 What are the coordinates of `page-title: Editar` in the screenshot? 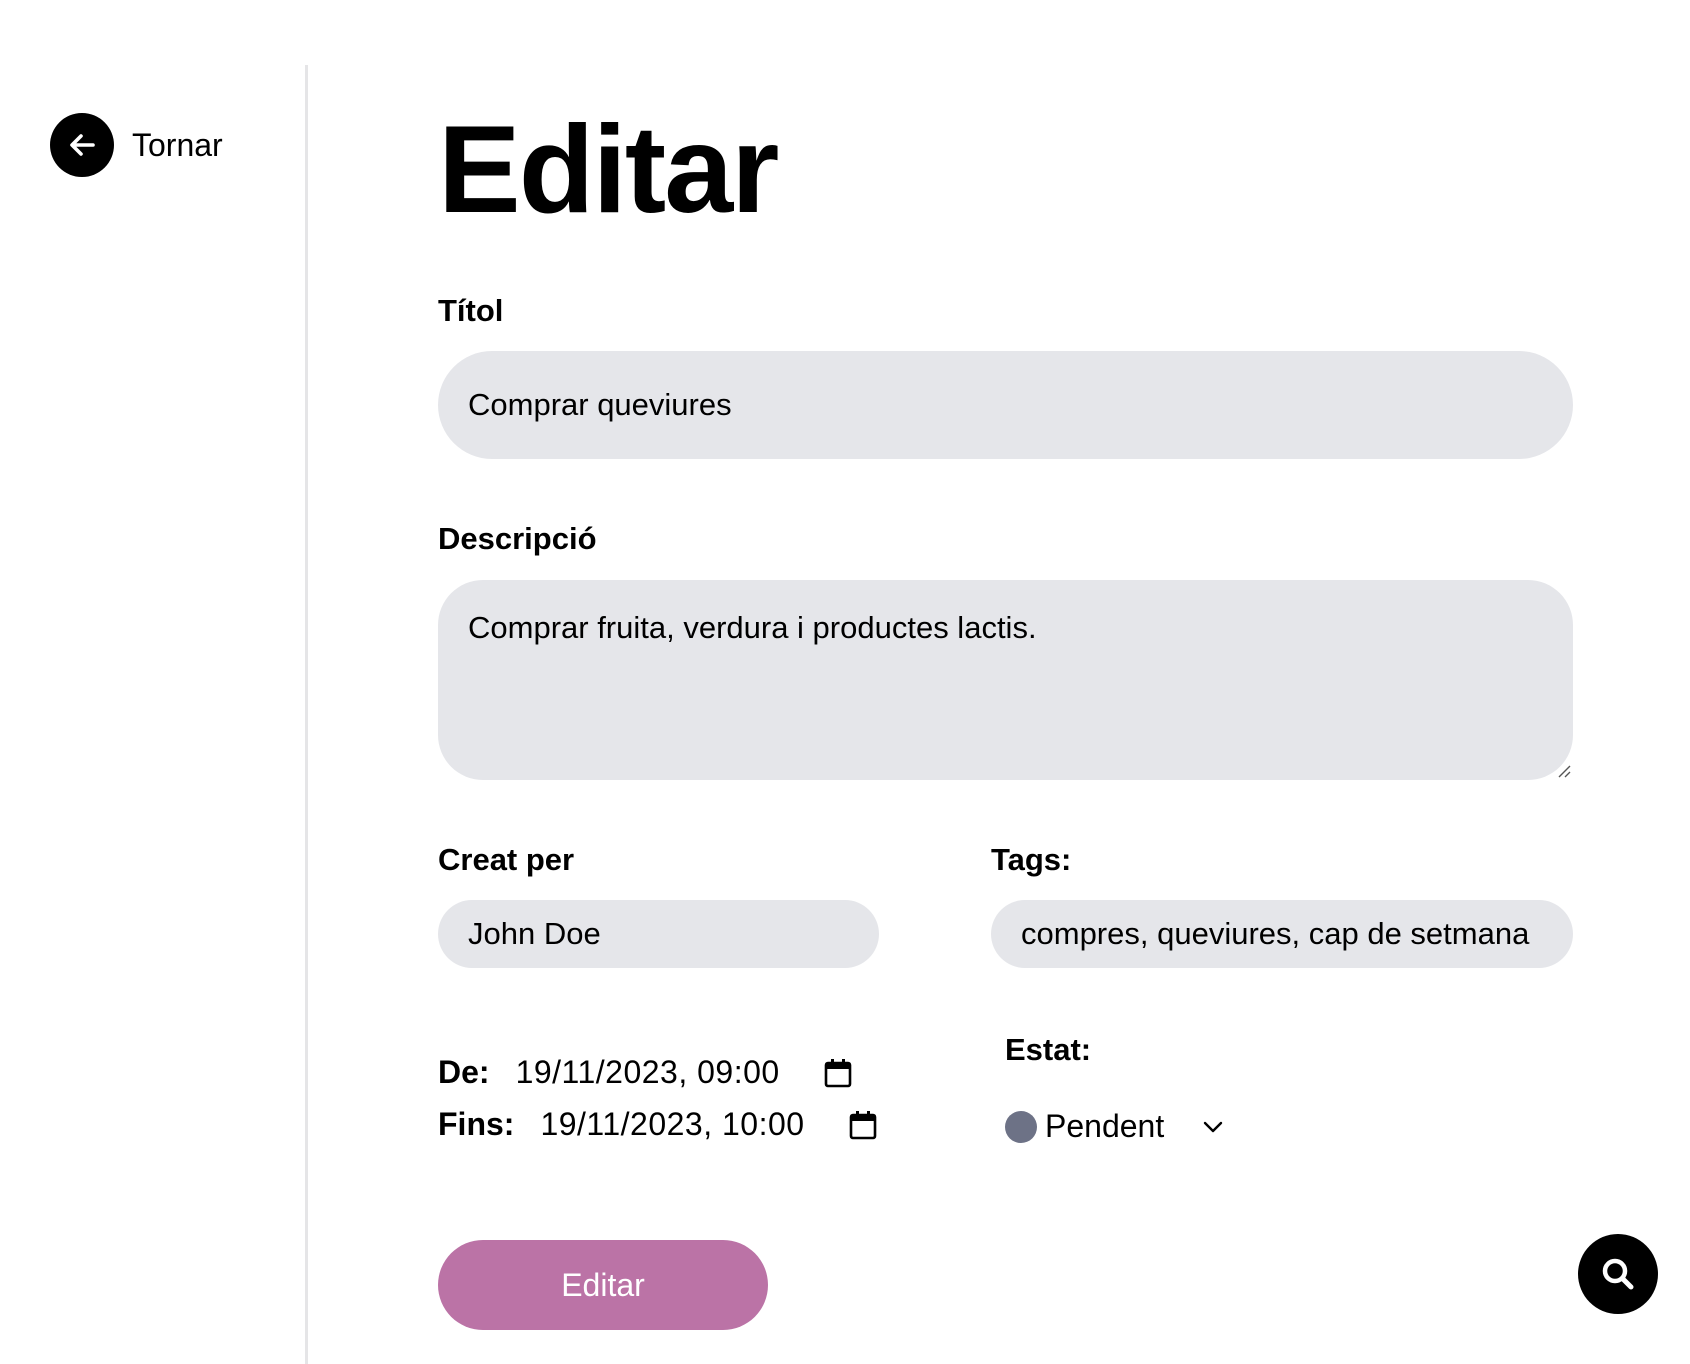 It's located at (608, 170).